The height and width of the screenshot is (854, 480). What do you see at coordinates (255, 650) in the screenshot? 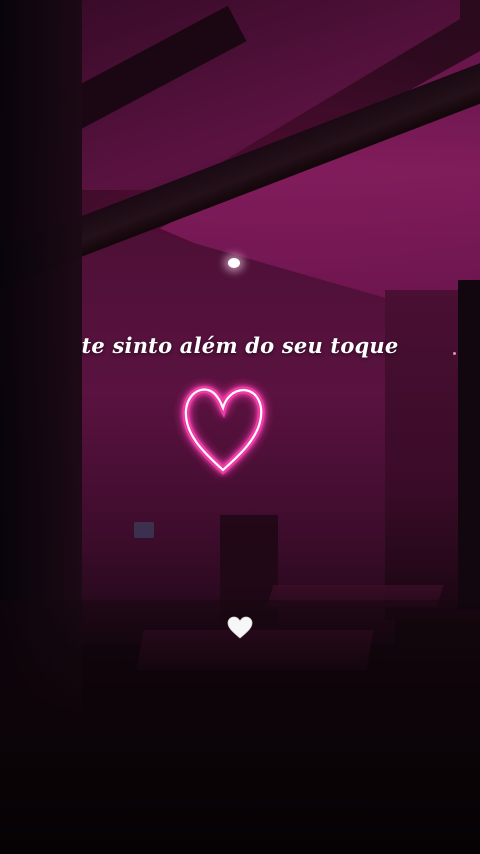
I see `table-foreground` at bounding box center [255, 650].